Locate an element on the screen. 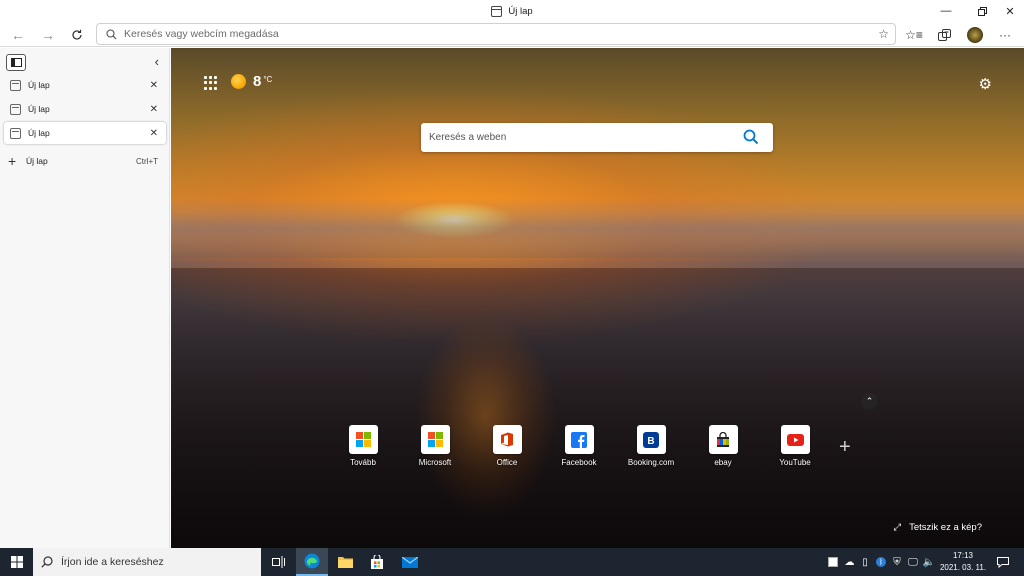  vertical-tabs-icon is located at coordinates (16, 62).